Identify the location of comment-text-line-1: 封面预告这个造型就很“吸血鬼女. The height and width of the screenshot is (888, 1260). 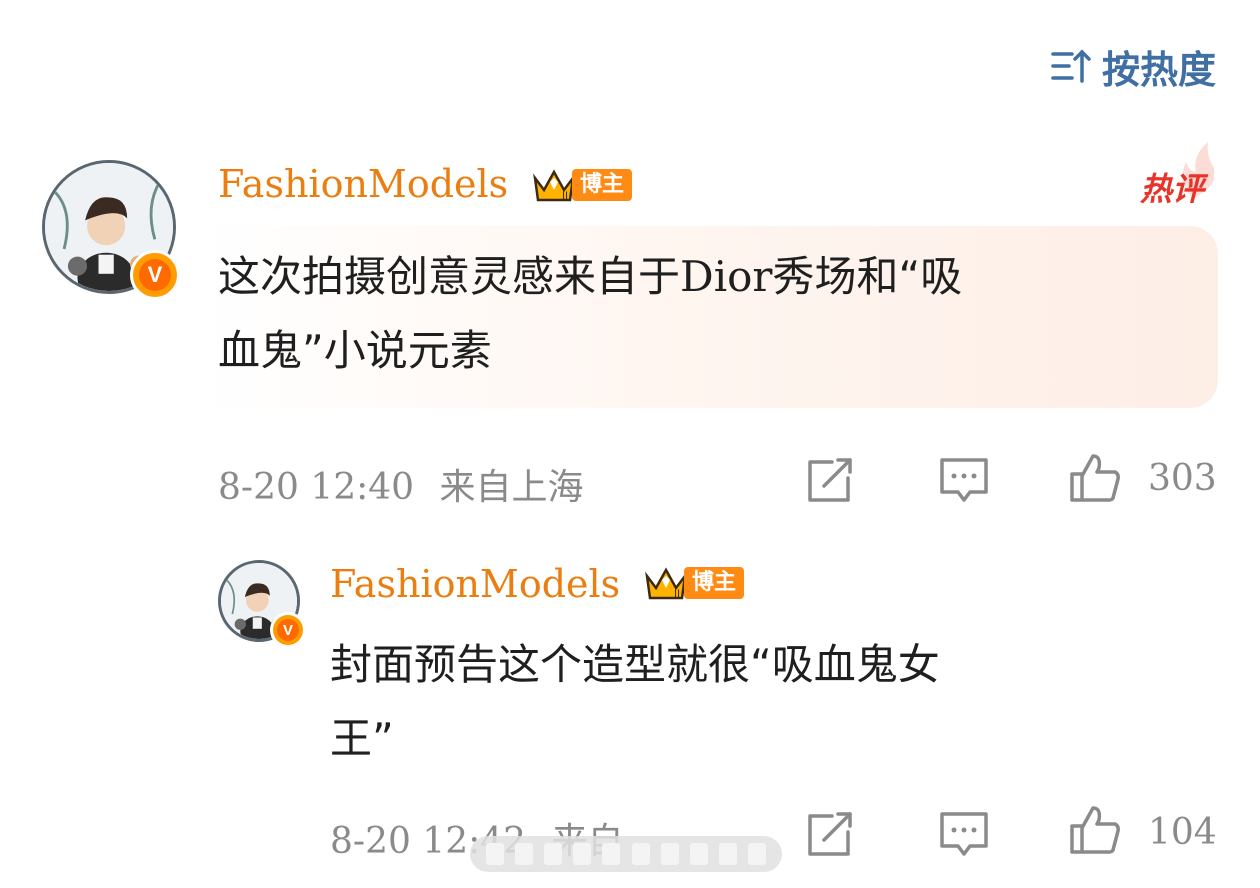
(635, 664).